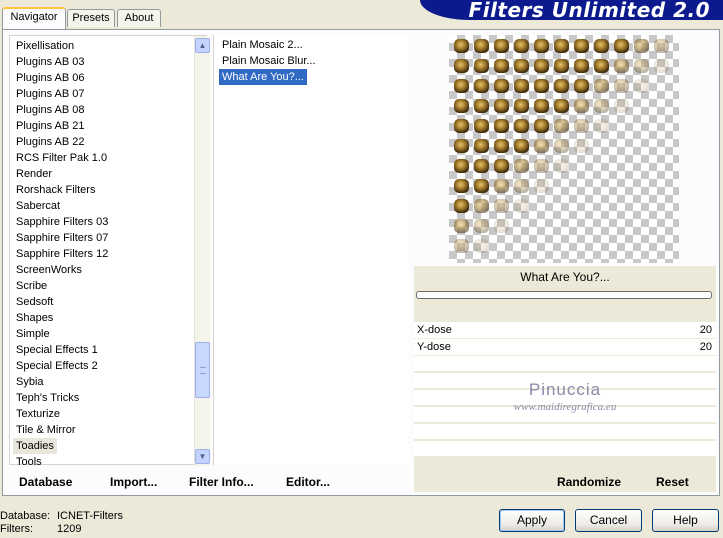  I want to click on category-item: Plugins AB 22, so click(50, 142).